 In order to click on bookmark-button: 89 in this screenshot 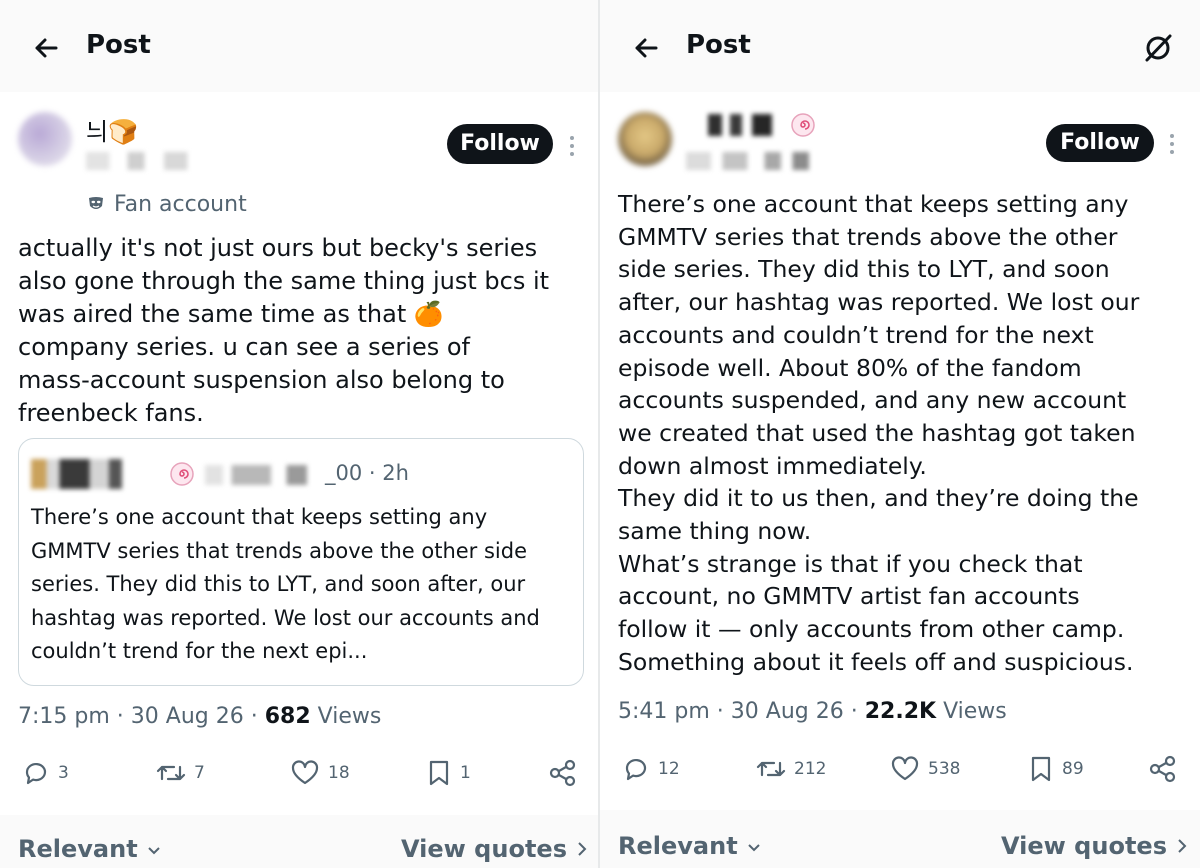, I will do `click(1056, 769)`.